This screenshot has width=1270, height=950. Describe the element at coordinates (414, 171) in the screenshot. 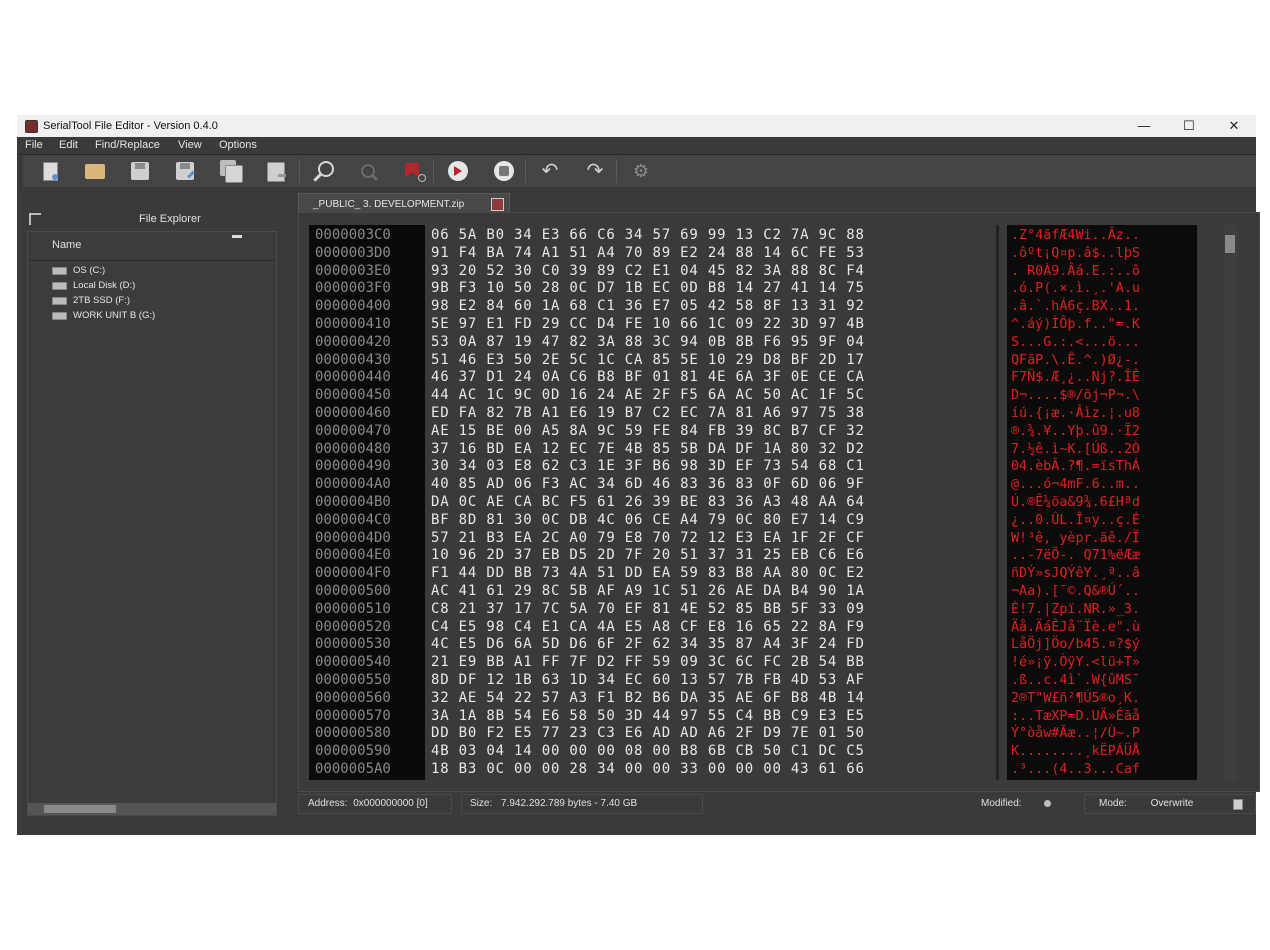

I see `bookmark-icon` at that location.